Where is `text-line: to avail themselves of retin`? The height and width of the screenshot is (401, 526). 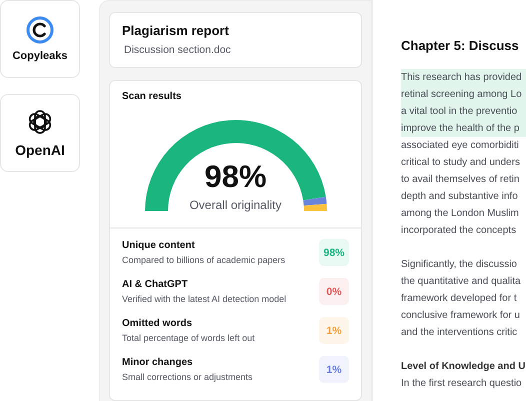
text-line: to avail themselves of retin is located at coordinates (460, 180).